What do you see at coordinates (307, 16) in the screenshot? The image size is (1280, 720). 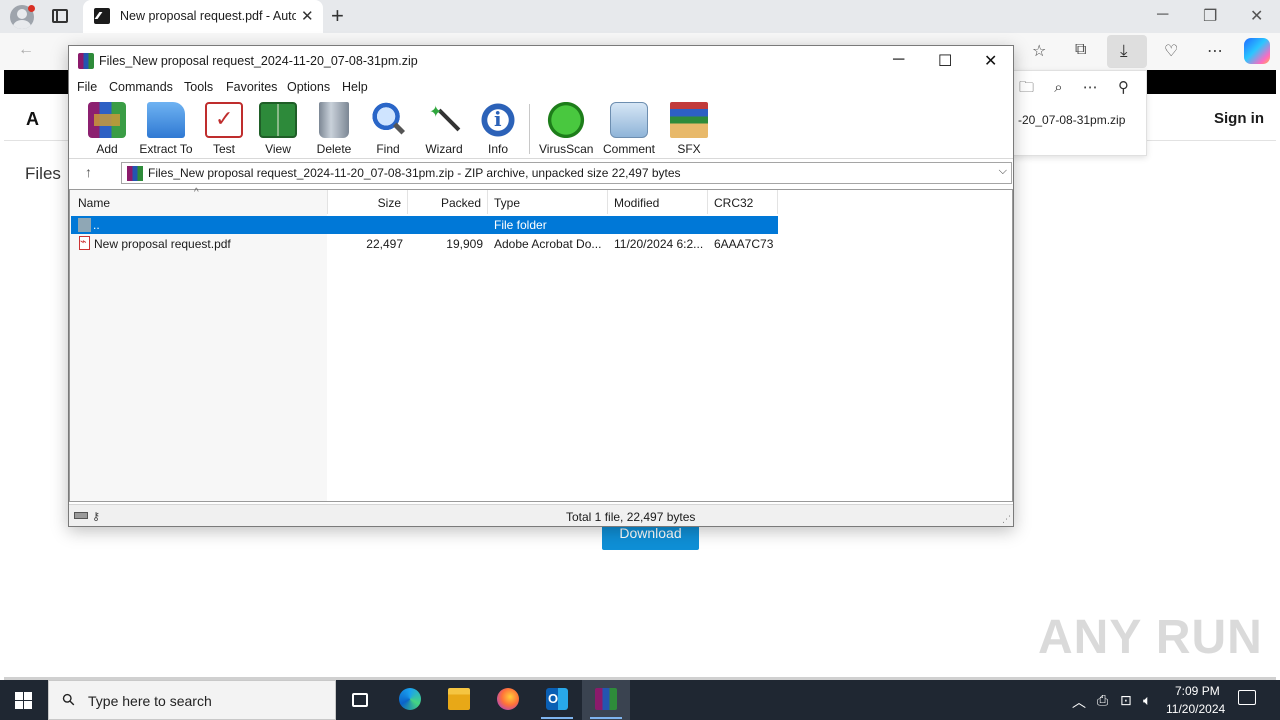 I see `tab-close-icon: ✕` at bounding box center [307, 16].